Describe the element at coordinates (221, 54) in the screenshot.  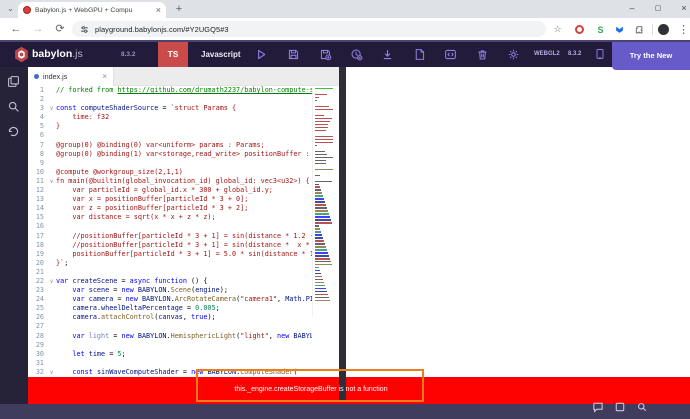
I see `language-label: Javascript` at that location.